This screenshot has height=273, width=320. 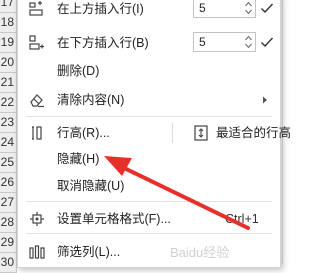 I want to click on watermark: Baidu经验, so click(x=200, y=252).